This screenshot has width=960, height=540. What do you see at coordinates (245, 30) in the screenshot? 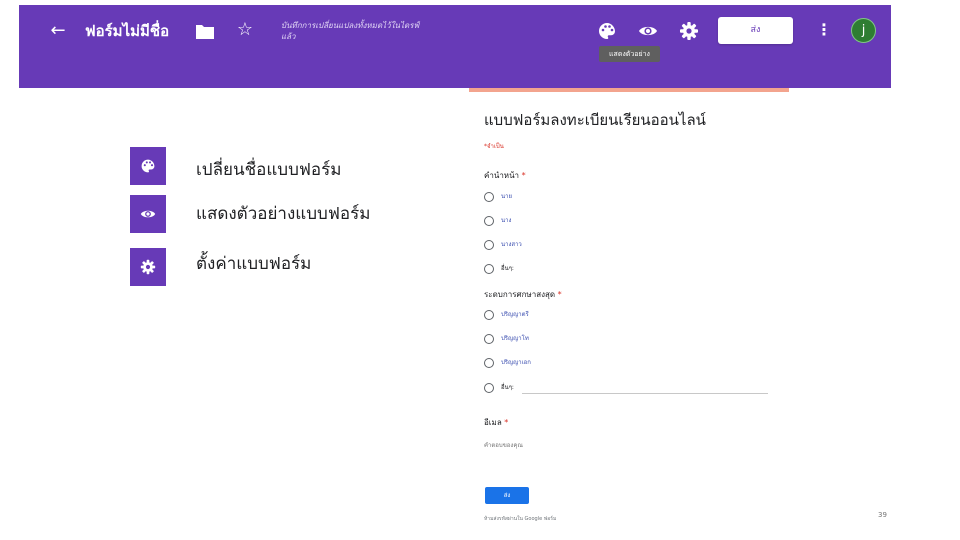
I see `star-icon: ☆` at bounding box center [245, 30].